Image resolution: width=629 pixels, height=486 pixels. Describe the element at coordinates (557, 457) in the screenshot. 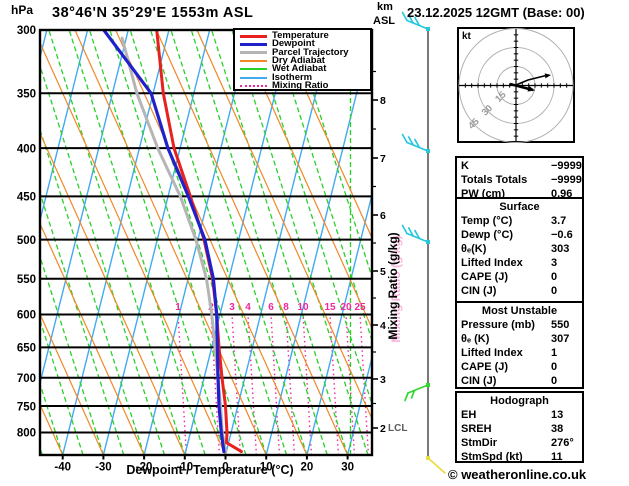

I see `index-value: 11` at that location.